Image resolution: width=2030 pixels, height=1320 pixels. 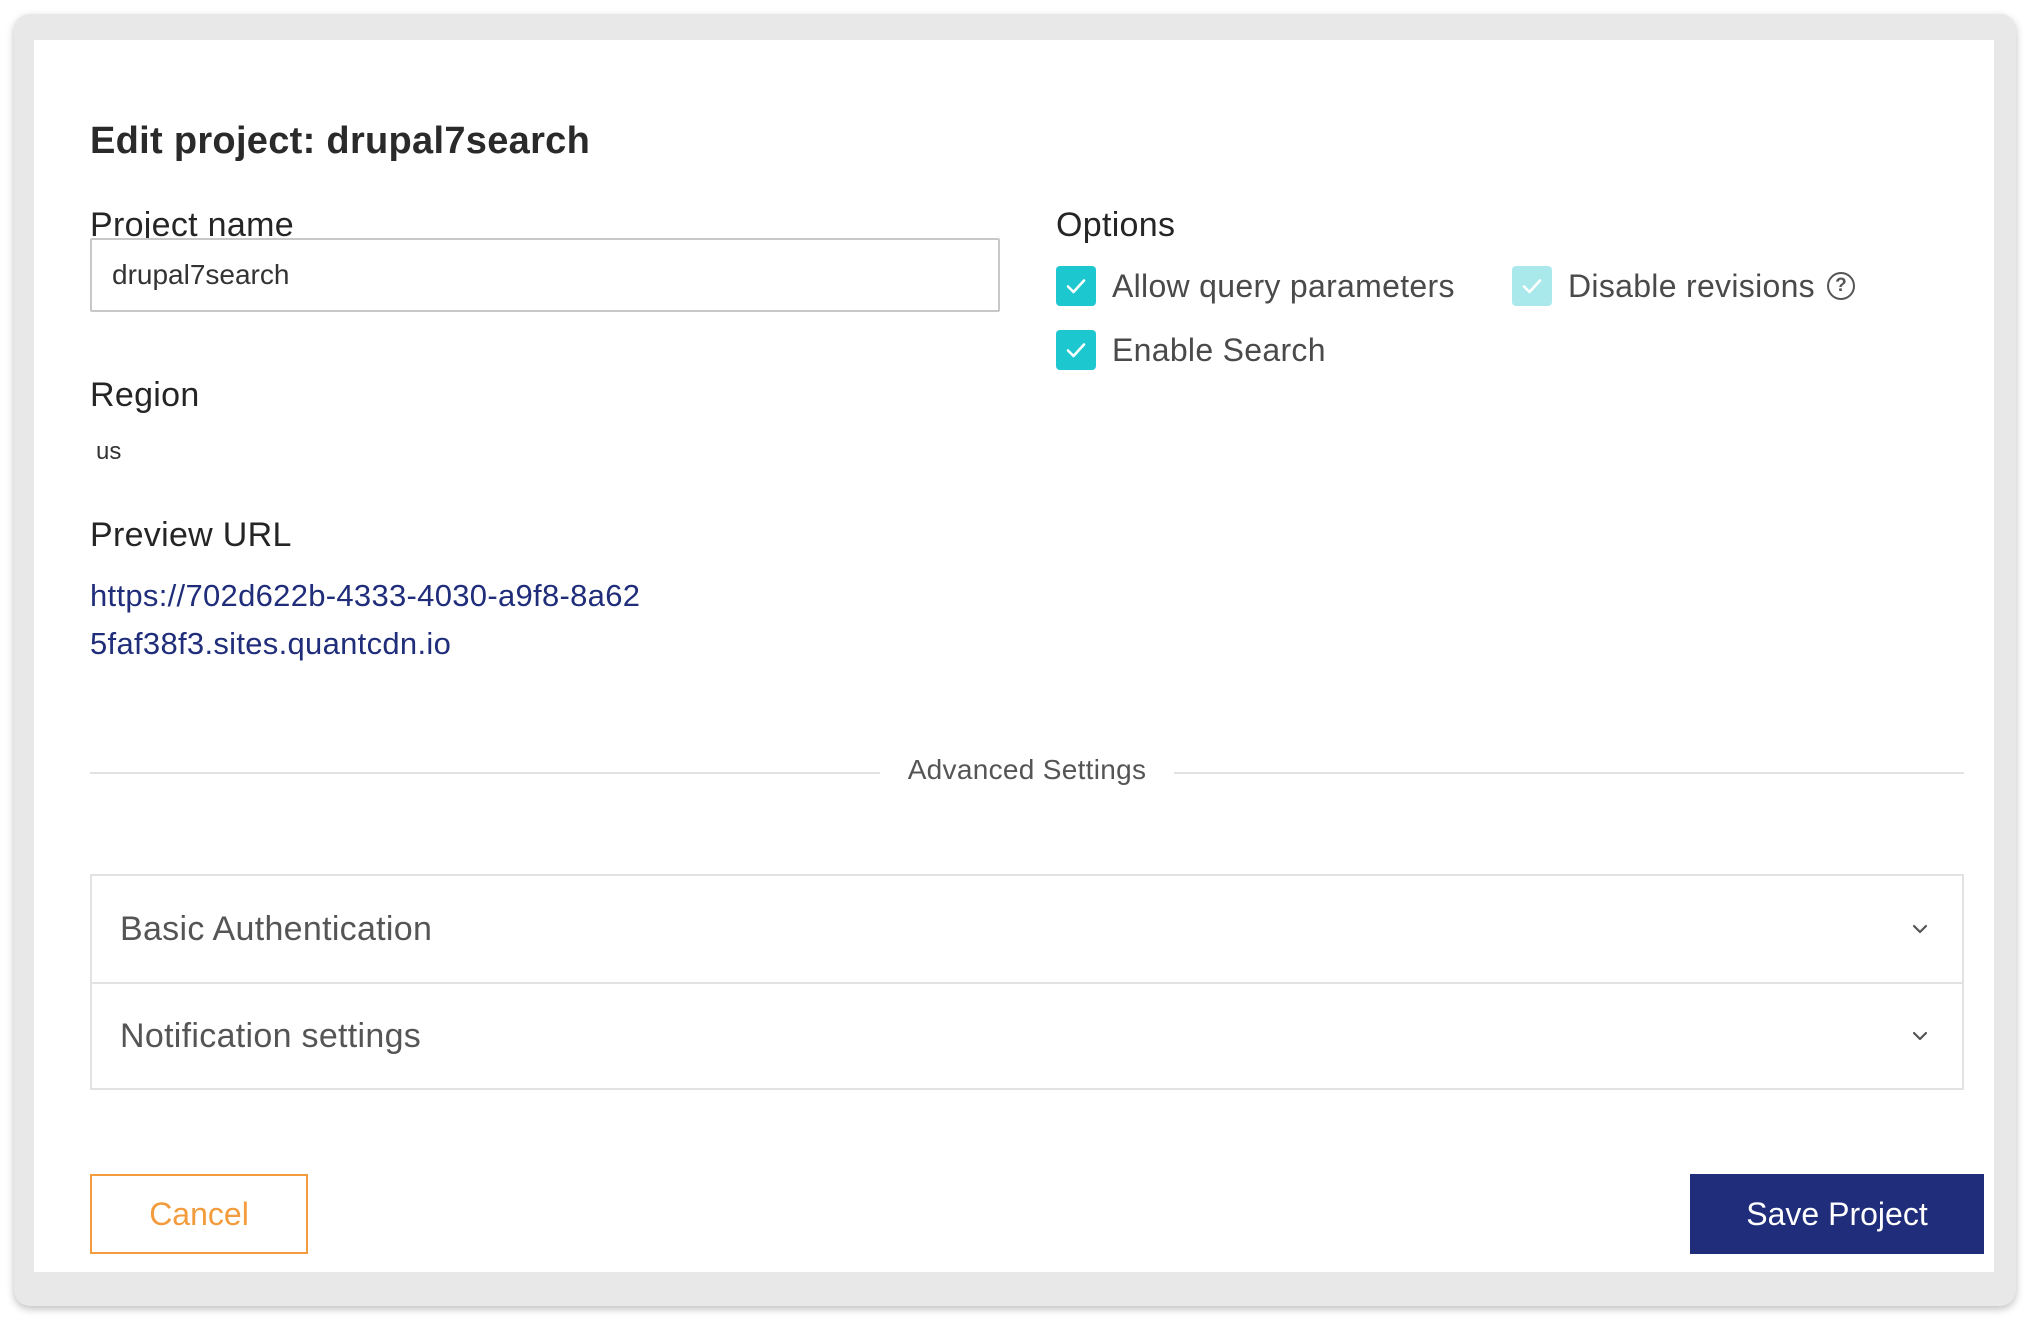 I want to click on allow-query-parameters-checkbox, so click(x=1076, y=286).